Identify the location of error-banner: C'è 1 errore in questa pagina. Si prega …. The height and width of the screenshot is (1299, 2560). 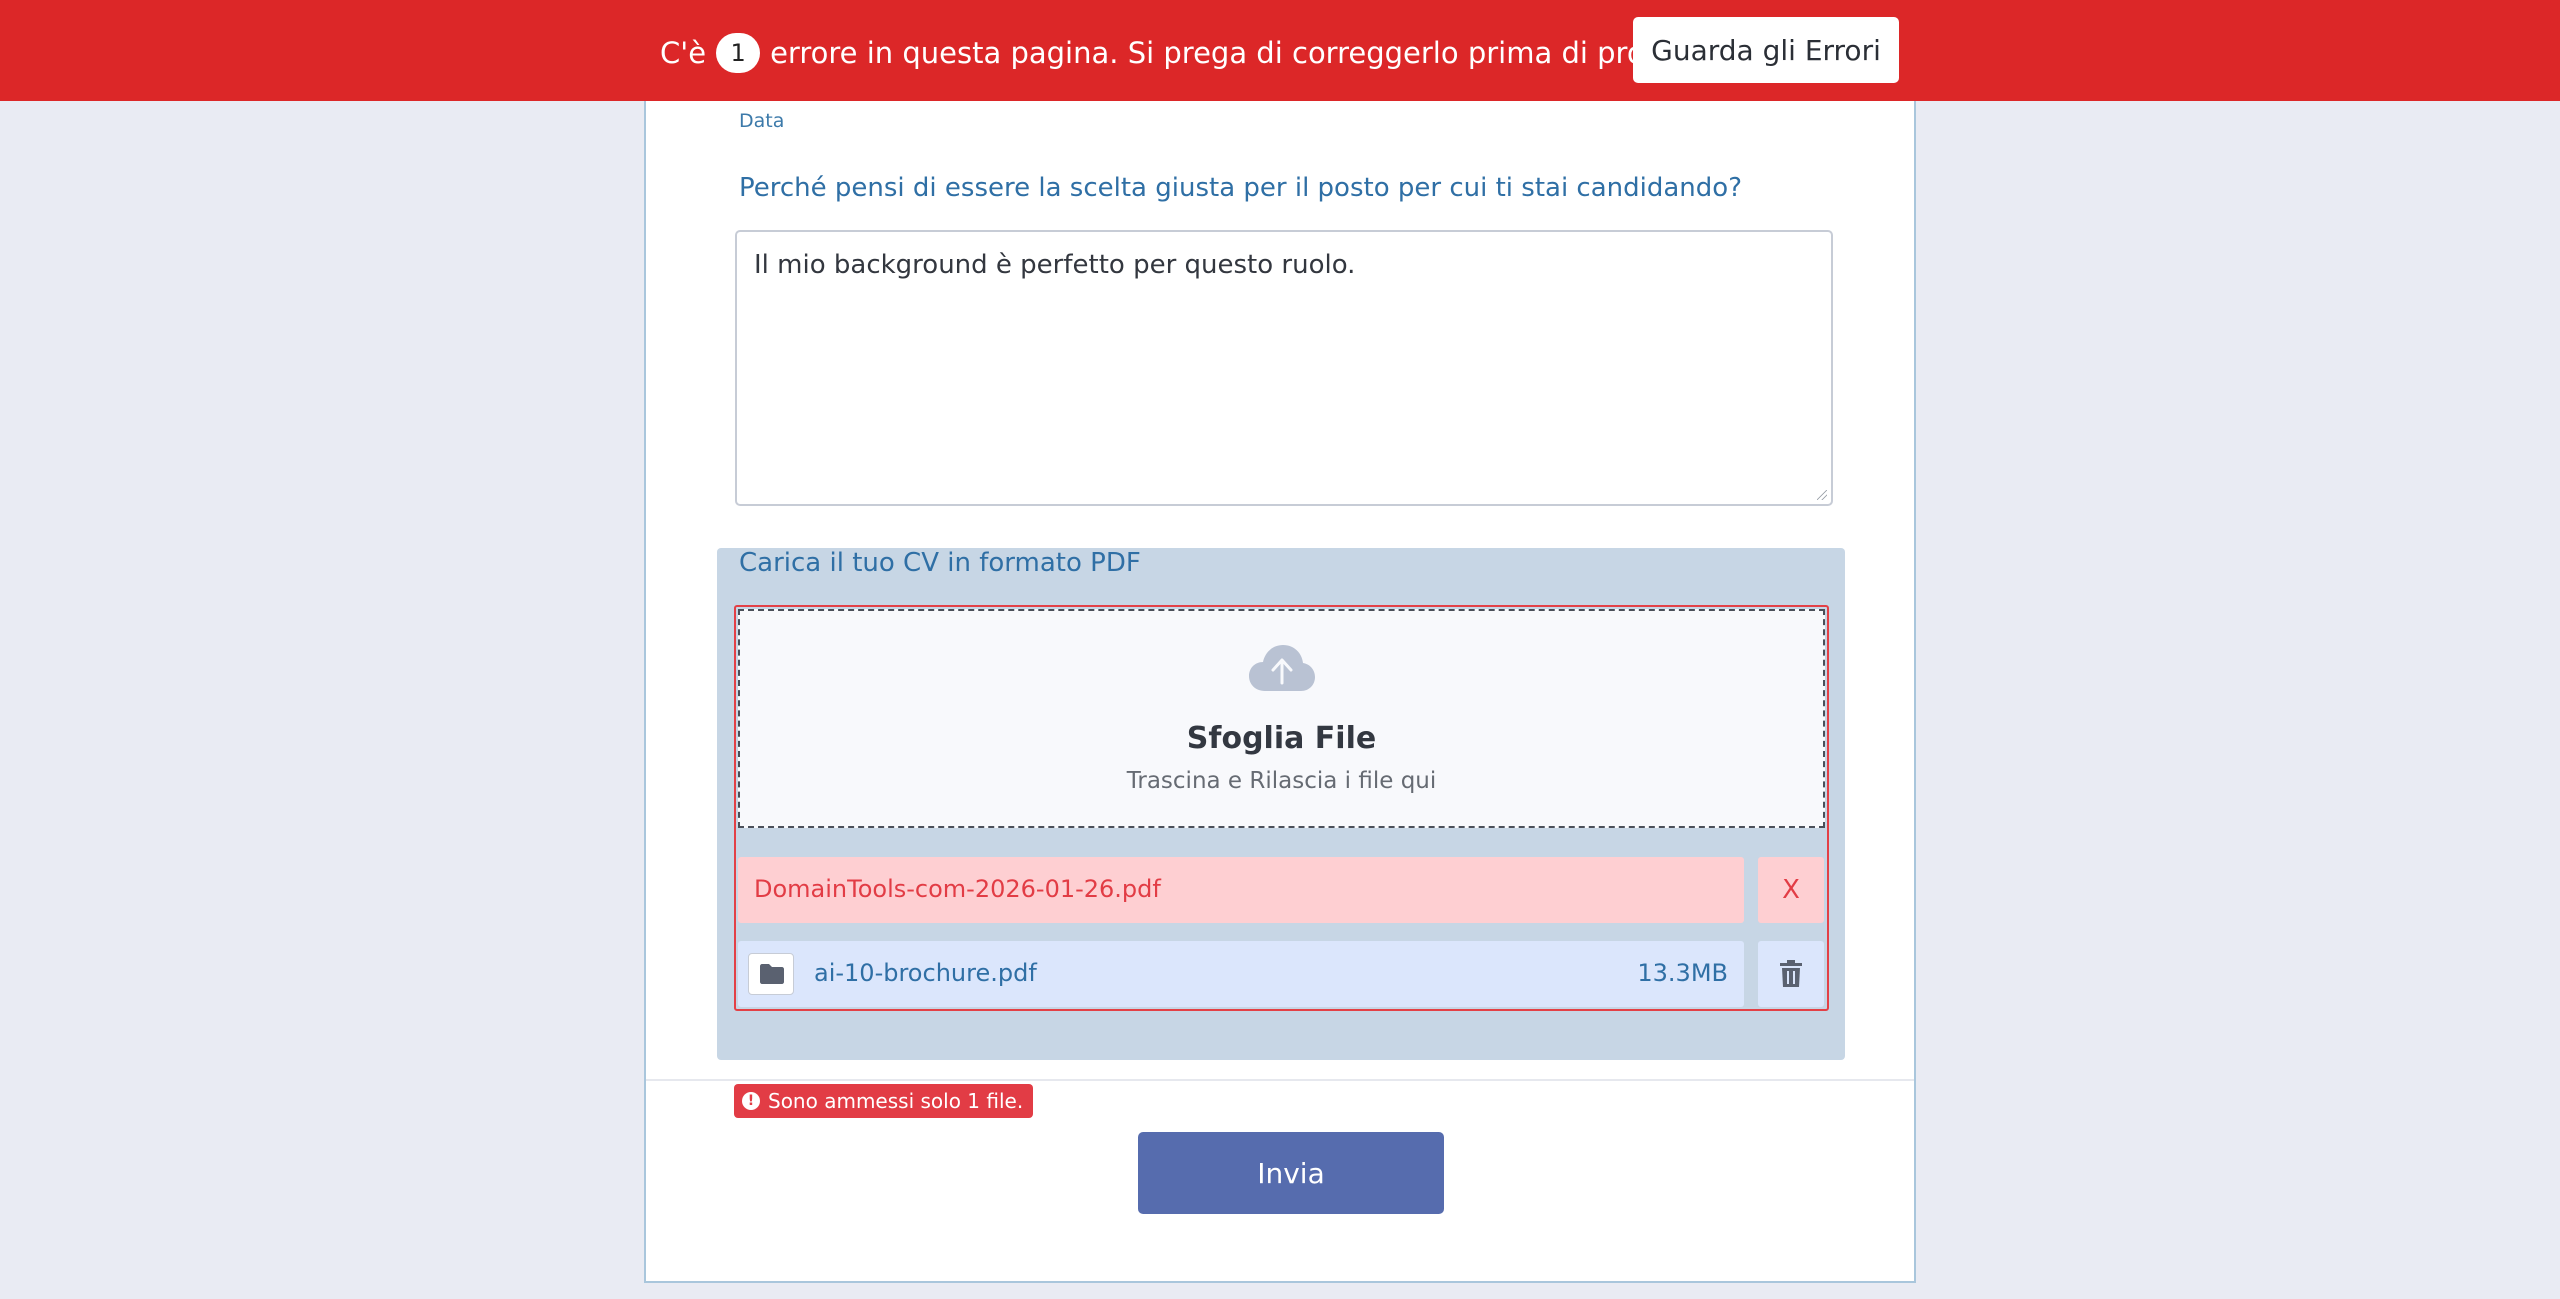
(1280, 50).